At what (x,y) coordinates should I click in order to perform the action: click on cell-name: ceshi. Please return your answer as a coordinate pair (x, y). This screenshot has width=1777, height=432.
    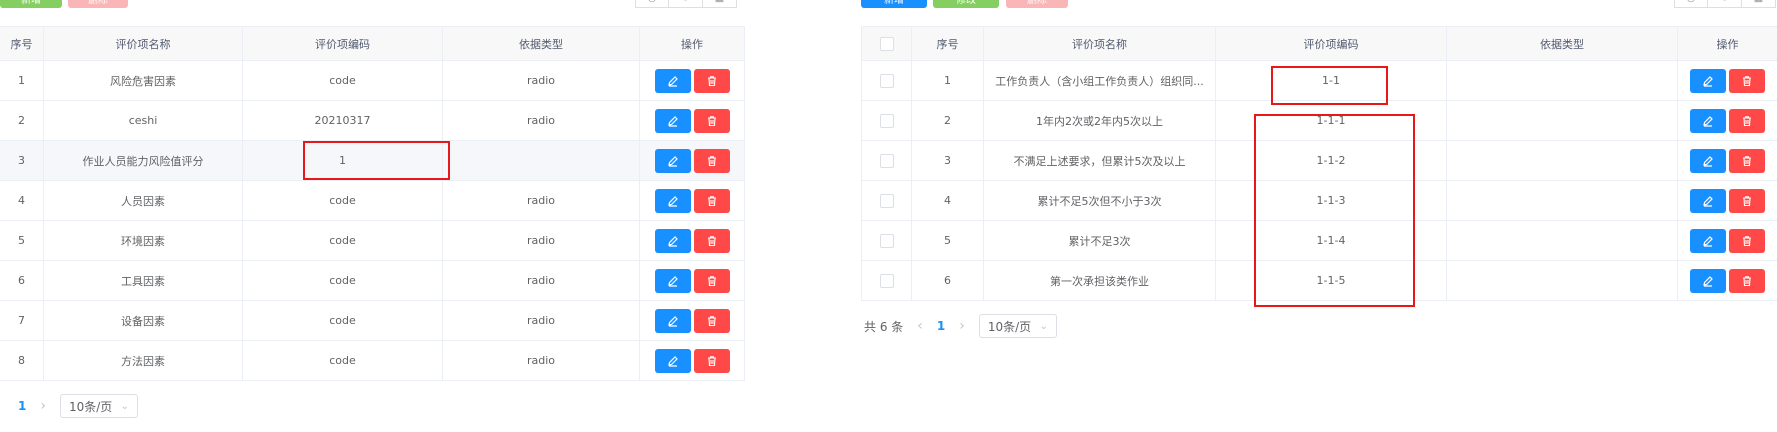
    Looking at the image, I should click on (143, 120).